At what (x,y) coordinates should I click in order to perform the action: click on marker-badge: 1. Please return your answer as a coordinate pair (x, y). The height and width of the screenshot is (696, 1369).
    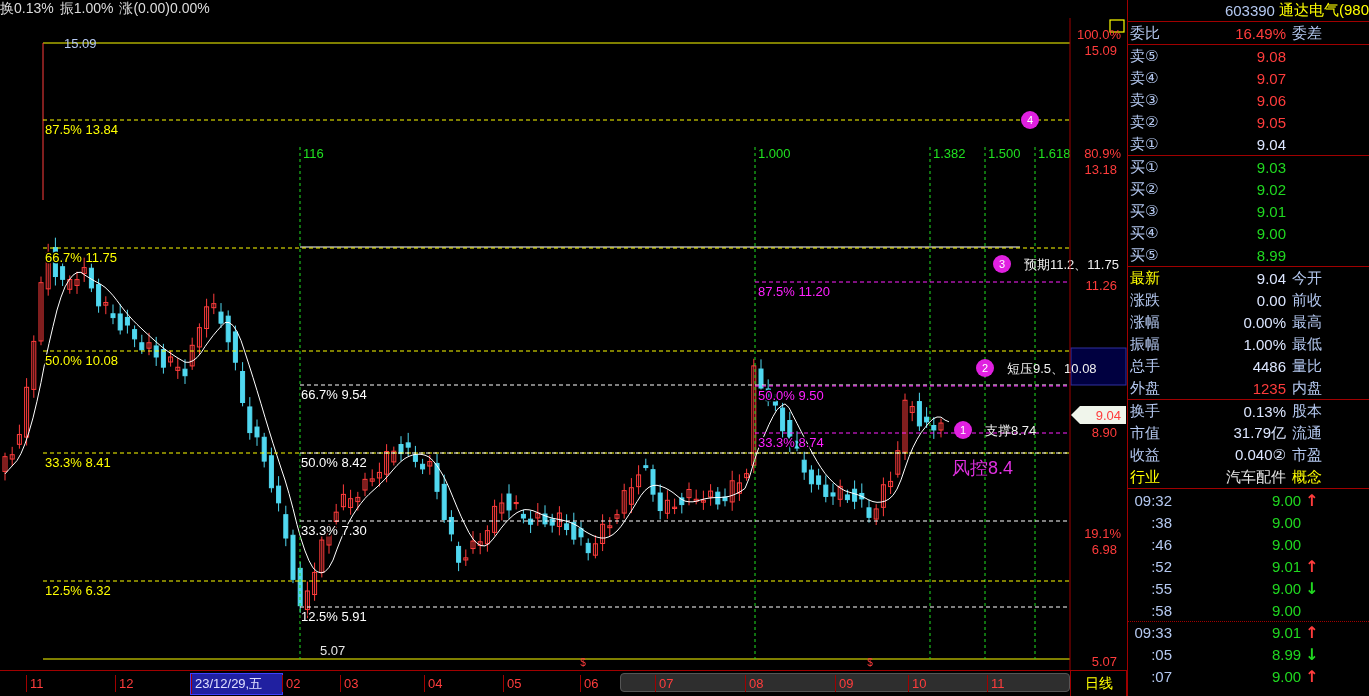
    Looking at the image, I should click on (963, 430).